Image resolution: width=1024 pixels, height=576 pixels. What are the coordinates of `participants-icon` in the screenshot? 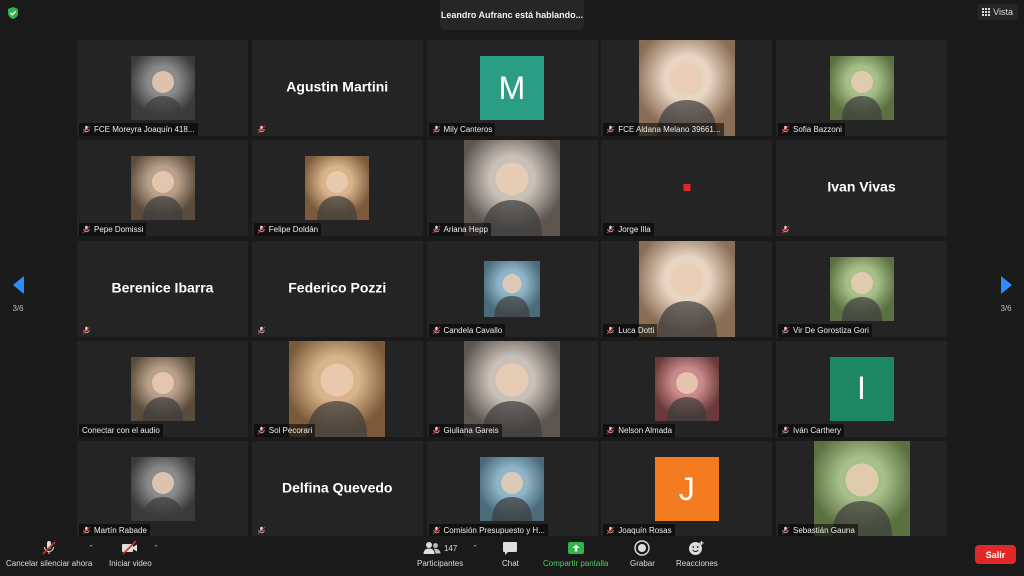 It's located at (432, 548).